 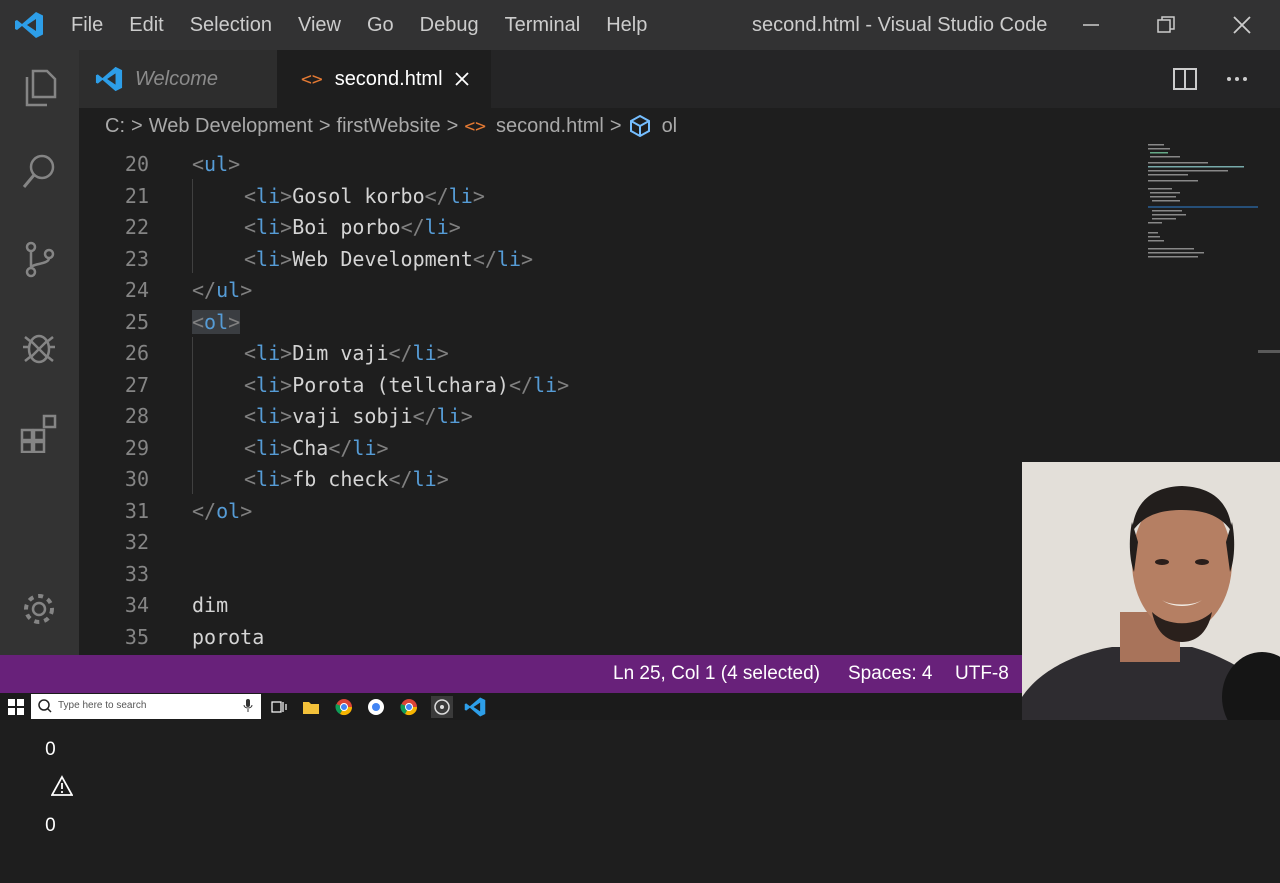 What do you see at coordinates (1151, 591) in the screenshot?
I see `webcam-overlay` at bounding box center [1151, 591].